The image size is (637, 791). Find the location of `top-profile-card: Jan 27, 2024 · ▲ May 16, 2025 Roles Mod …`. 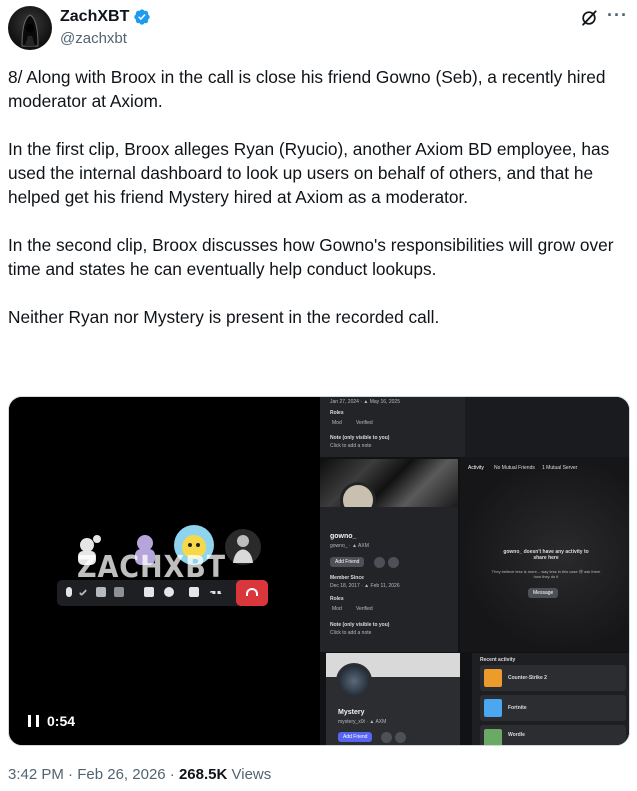

top-profile-card: Jan 27, 2024 · ▲ May 16, 2025 Roles Mod … is located at coordinates (392, 427).